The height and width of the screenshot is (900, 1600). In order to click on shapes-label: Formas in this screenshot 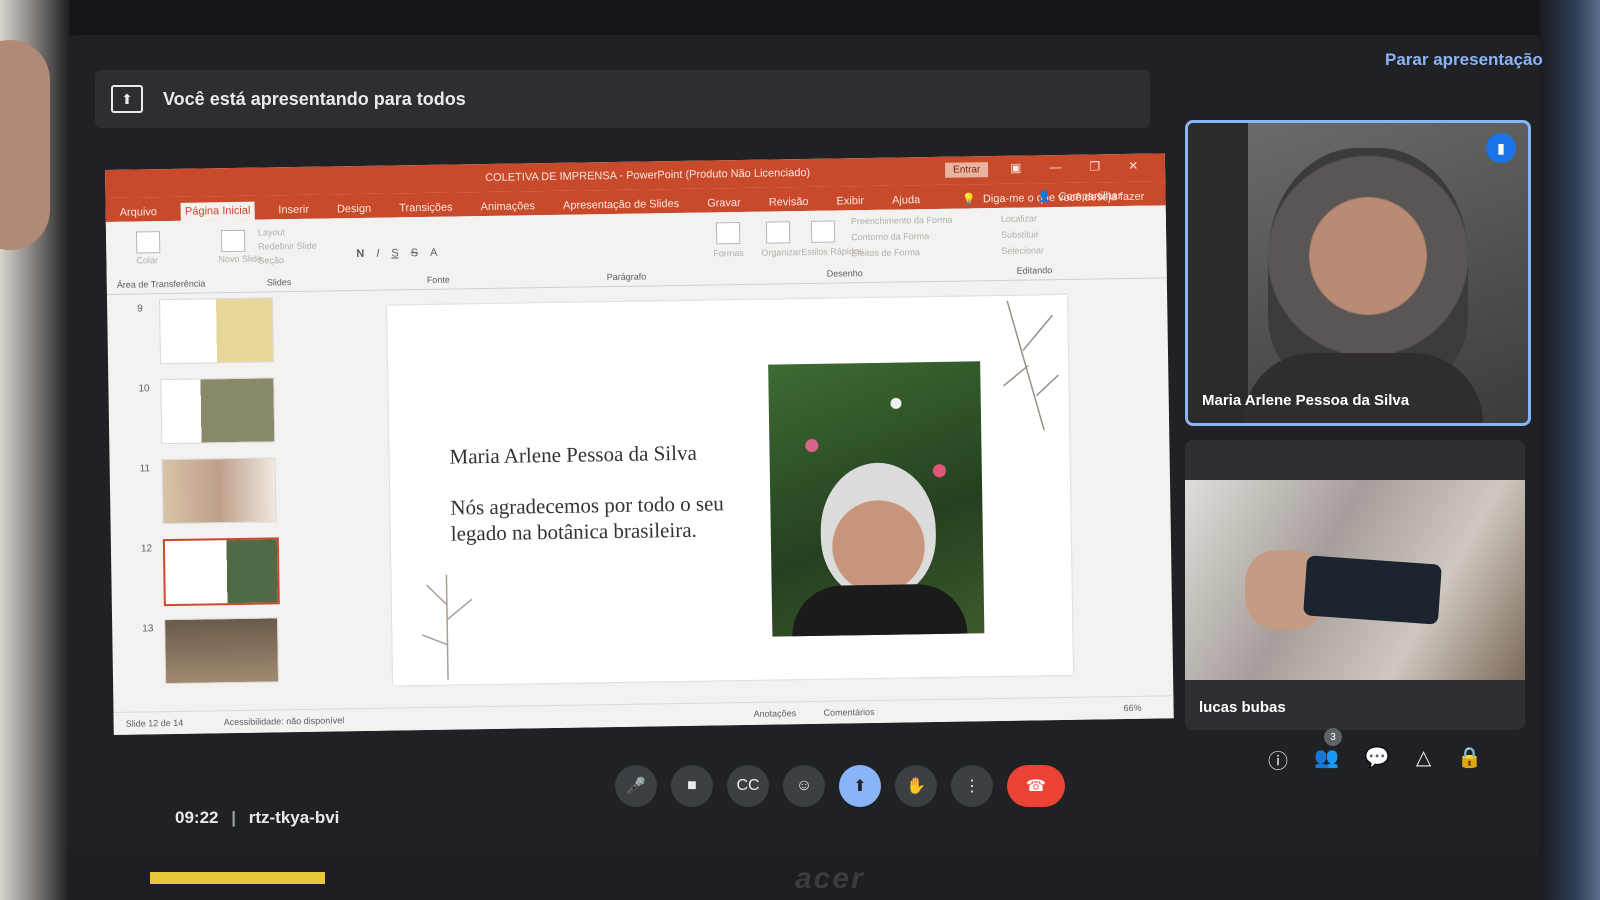, I will do `click(728, 253)`.